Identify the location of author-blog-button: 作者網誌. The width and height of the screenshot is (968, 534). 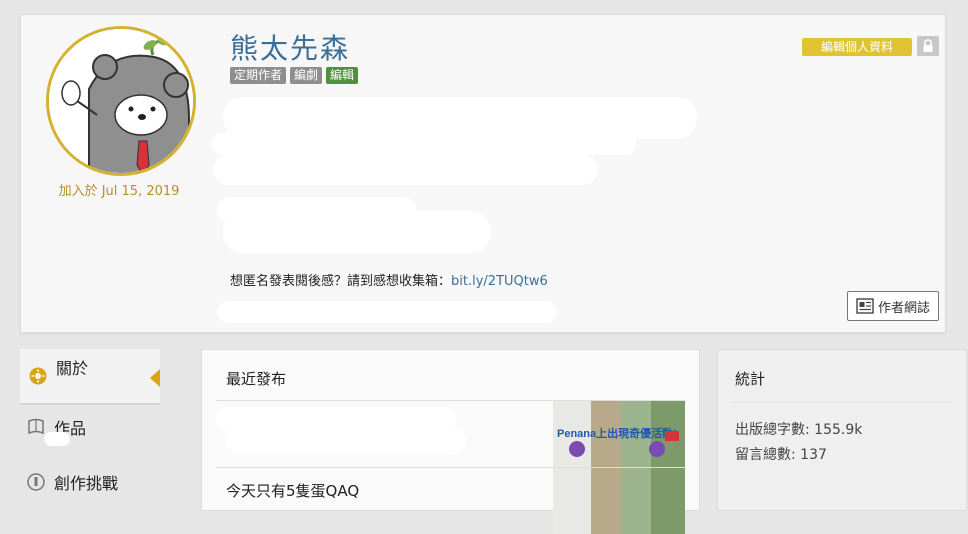
(893, 306).